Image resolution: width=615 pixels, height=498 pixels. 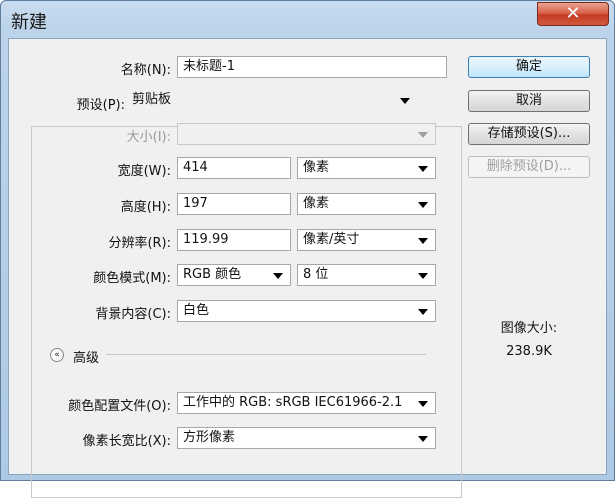 I want to click on preset-value: 剪贴板, so click(x=152, y=99).